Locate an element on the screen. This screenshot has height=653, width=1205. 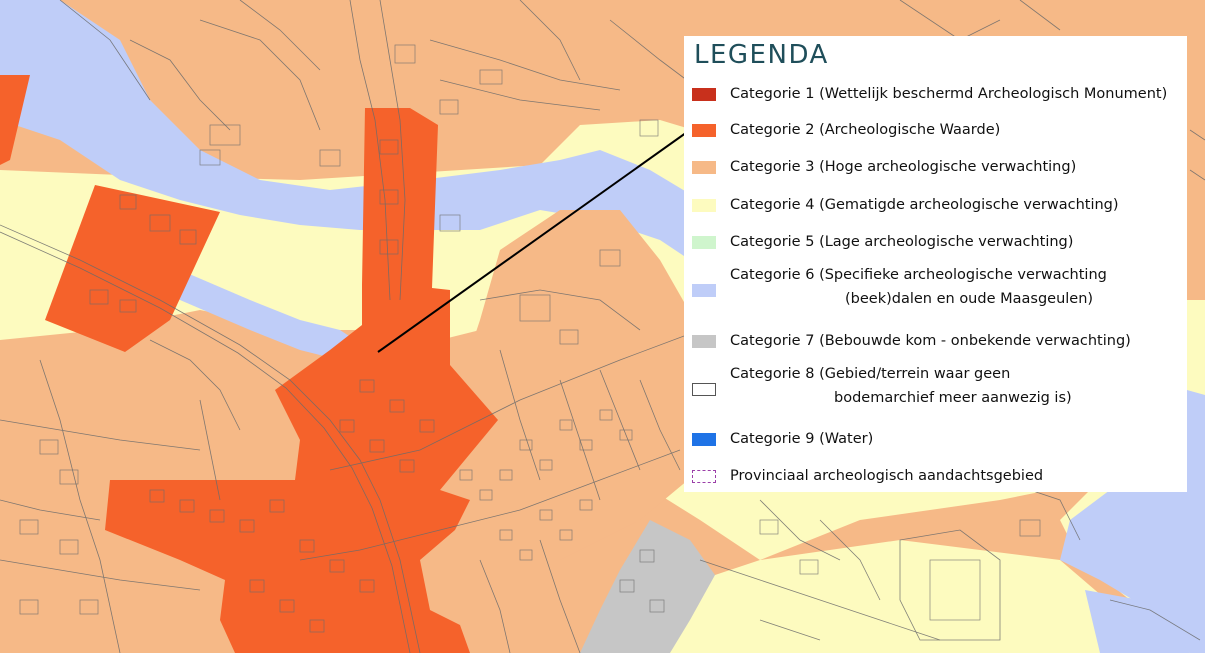
legend-category-desc: (Water) is located at coordinates (846, 439).